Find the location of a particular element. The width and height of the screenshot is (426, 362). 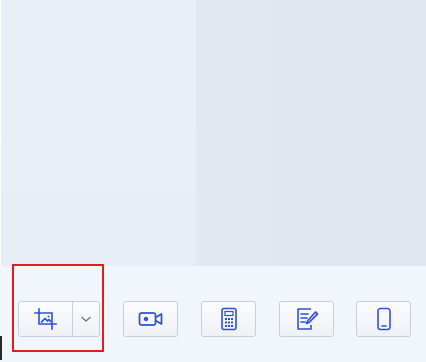

video-camera-icon is located at coordinates (151, 319).